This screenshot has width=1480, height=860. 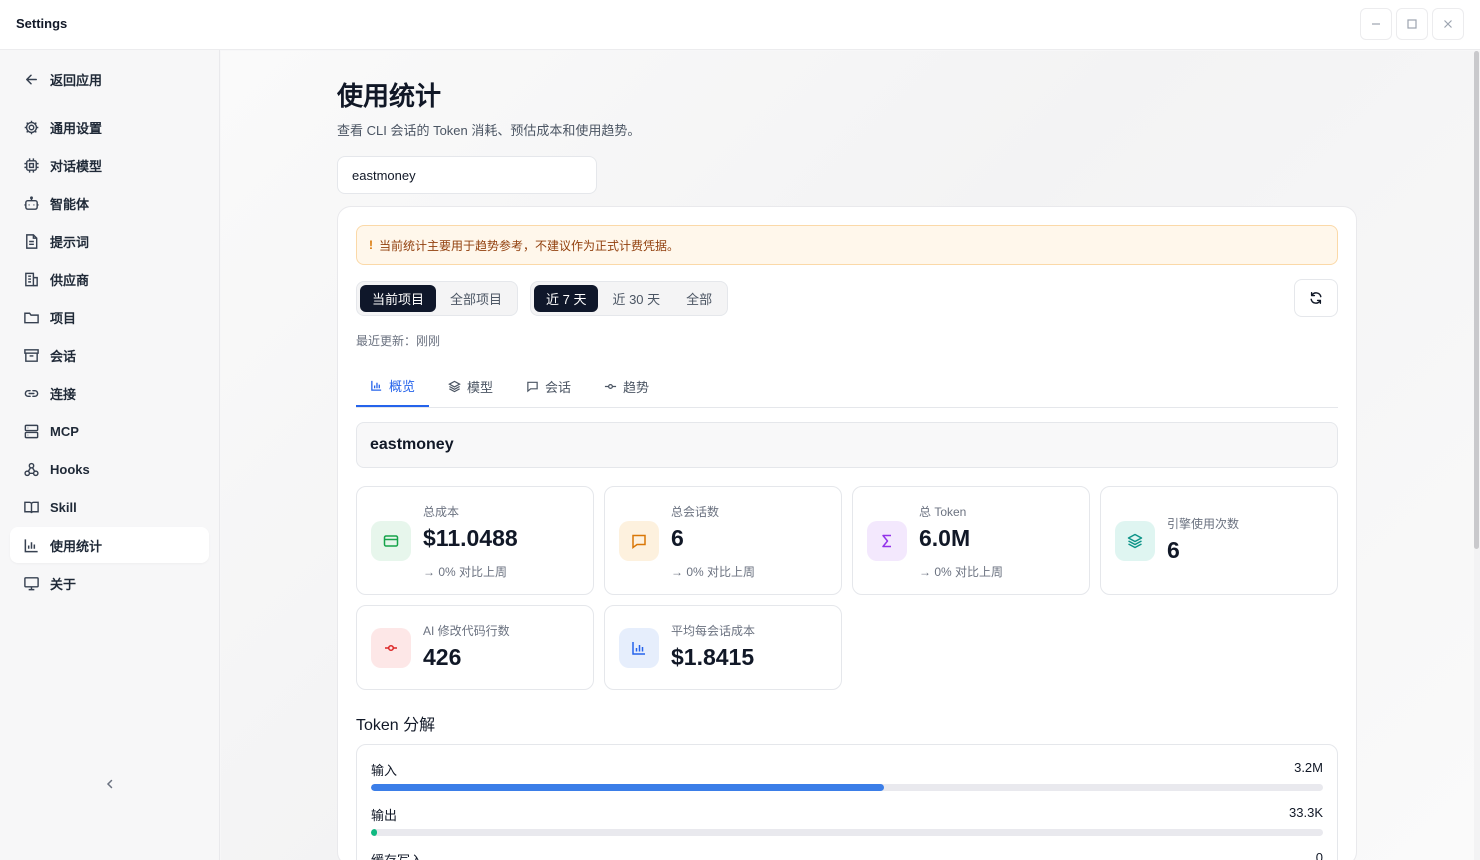 I want to click on refresh-icon, so click(x=1316, y=298).